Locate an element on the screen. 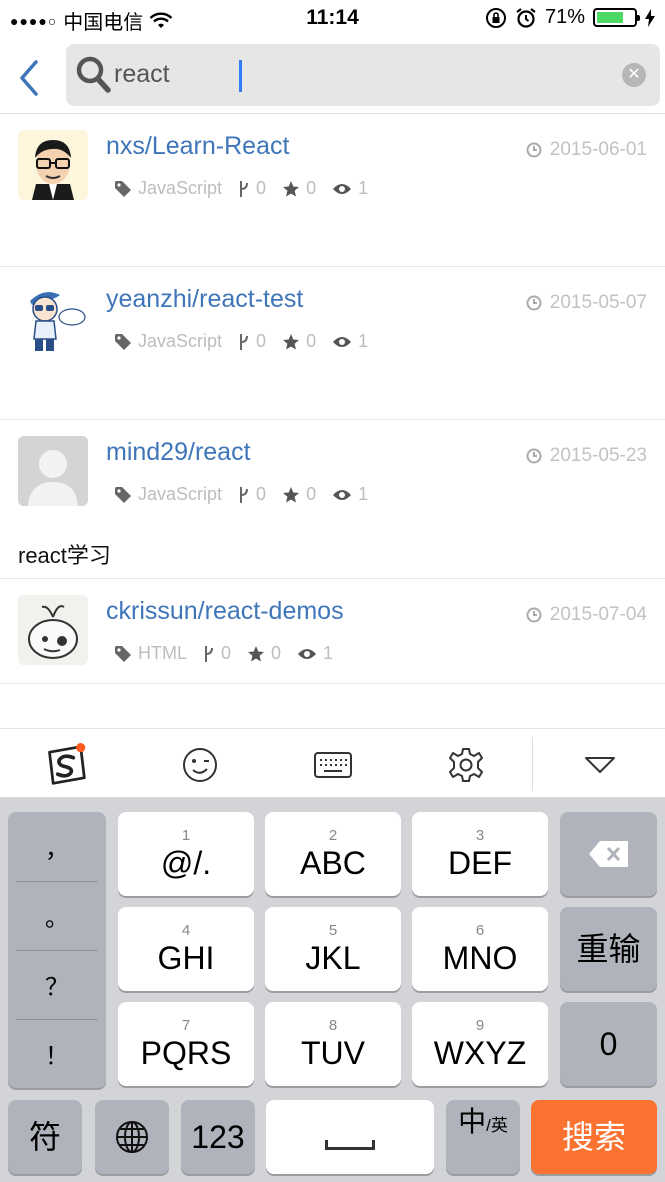  lang-main-label: 中 is located at coordinates (472, 1121).